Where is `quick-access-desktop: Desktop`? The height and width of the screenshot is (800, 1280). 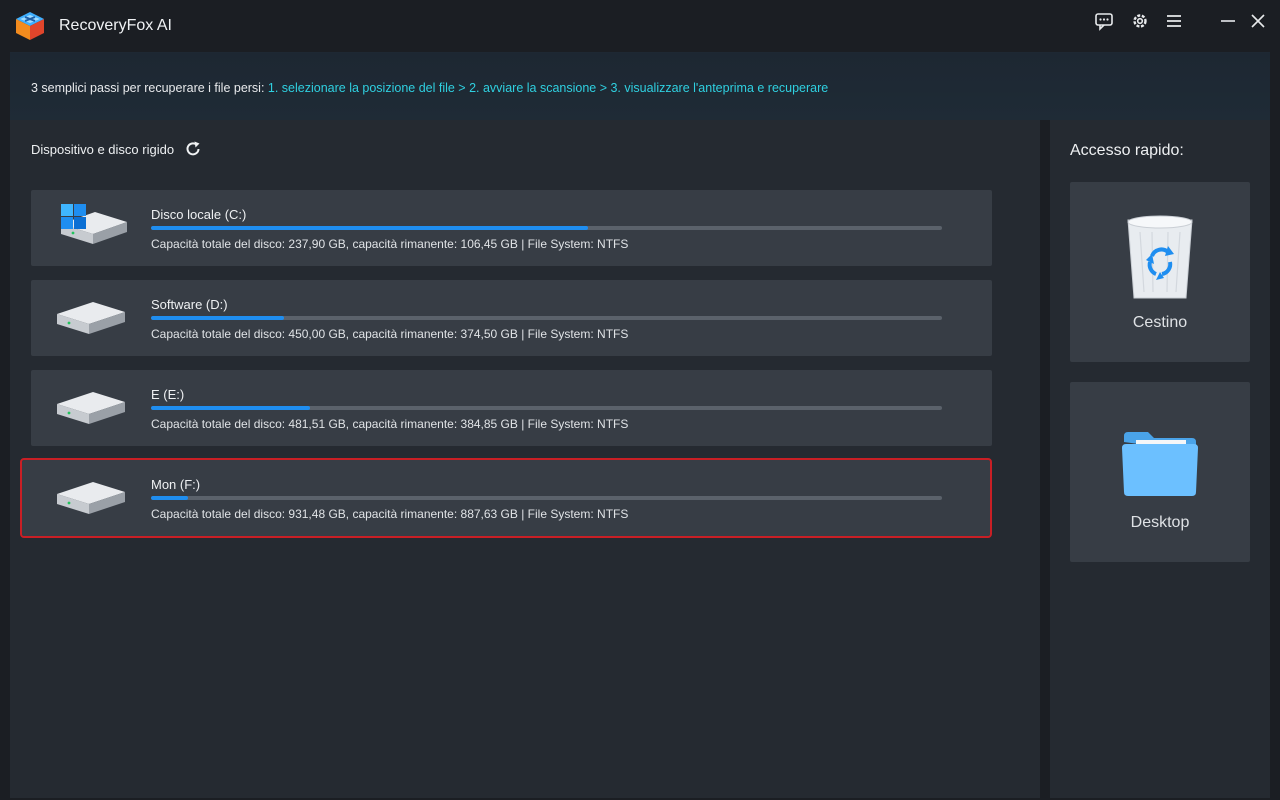
quick-access-desktop: Desktop is located at coordinates (1160, 472).